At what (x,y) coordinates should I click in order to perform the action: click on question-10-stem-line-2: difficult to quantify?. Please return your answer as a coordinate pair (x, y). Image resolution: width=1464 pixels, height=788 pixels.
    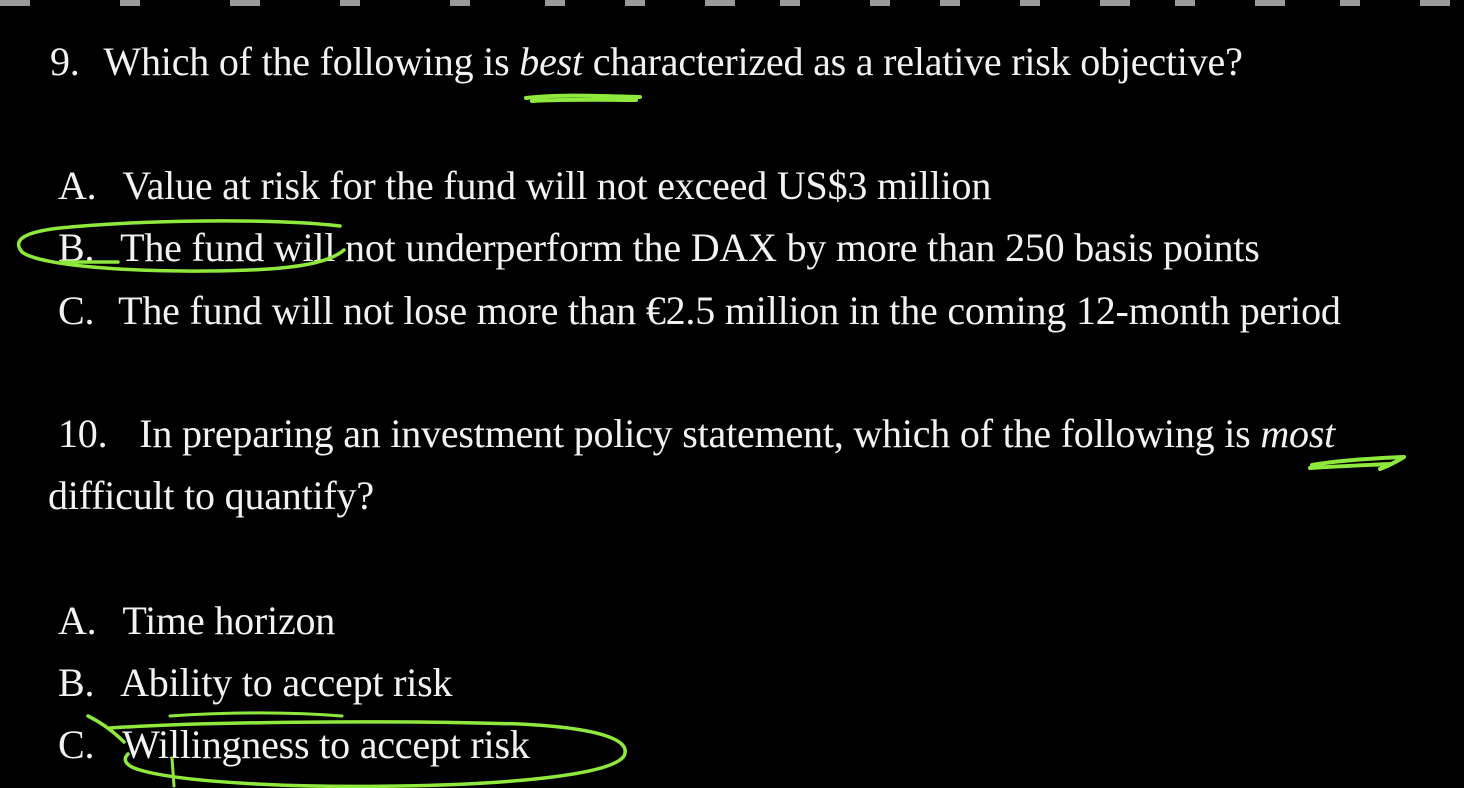
    Looking at the image, I should click on (211, 495).